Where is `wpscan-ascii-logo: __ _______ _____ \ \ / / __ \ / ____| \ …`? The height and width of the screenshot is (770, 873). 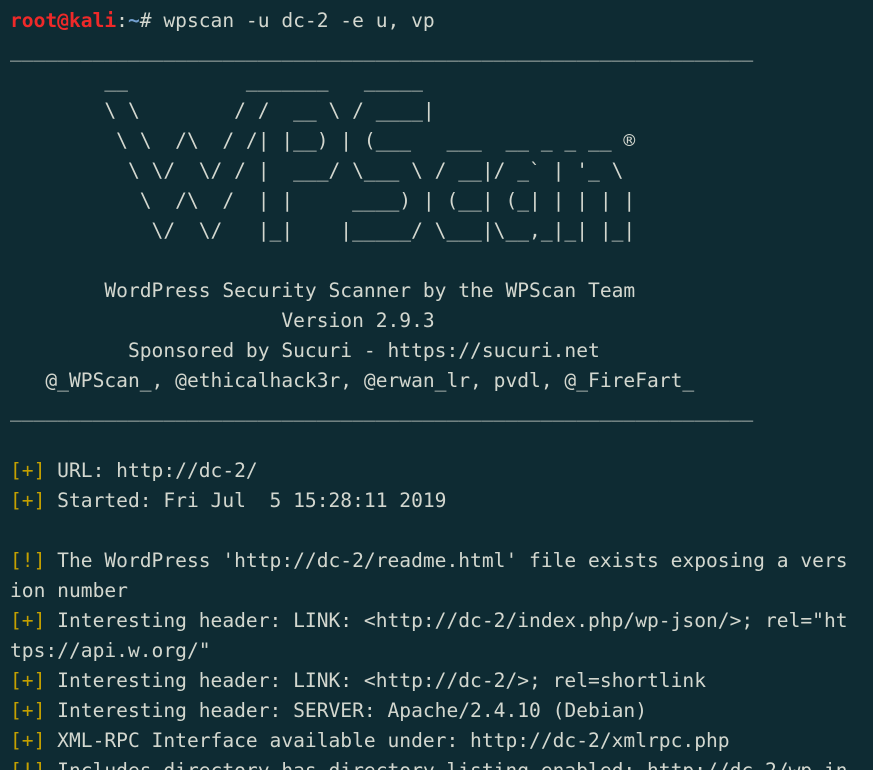
wpscan-ascii-logo: __ _______ _____ \ \ / / __ \ / ____| \ … is located at coordinates (370, 155).